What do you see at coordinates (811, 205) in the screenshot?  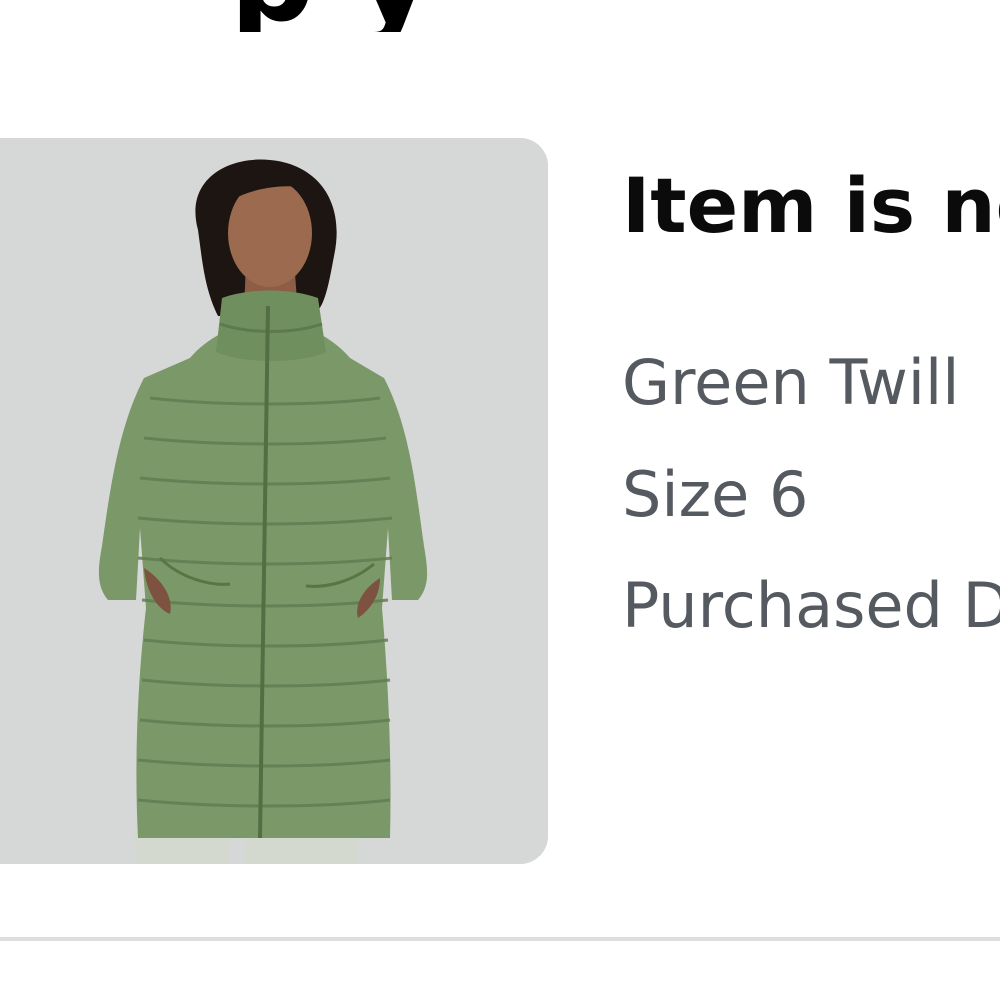 I see `availability-status: Item is no` at bounding box center [811, 205].